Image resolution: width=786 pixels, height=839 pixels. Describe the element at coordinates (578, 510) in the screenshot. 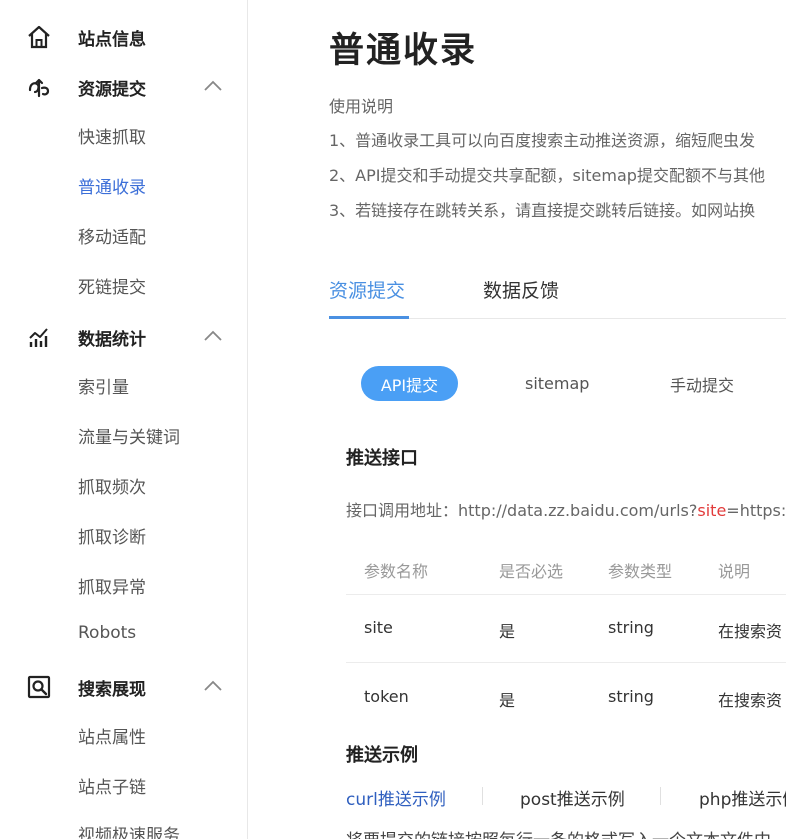

I see `endpoint-url-prefix: http://data.zz.baidu.com/urls?` at that location.